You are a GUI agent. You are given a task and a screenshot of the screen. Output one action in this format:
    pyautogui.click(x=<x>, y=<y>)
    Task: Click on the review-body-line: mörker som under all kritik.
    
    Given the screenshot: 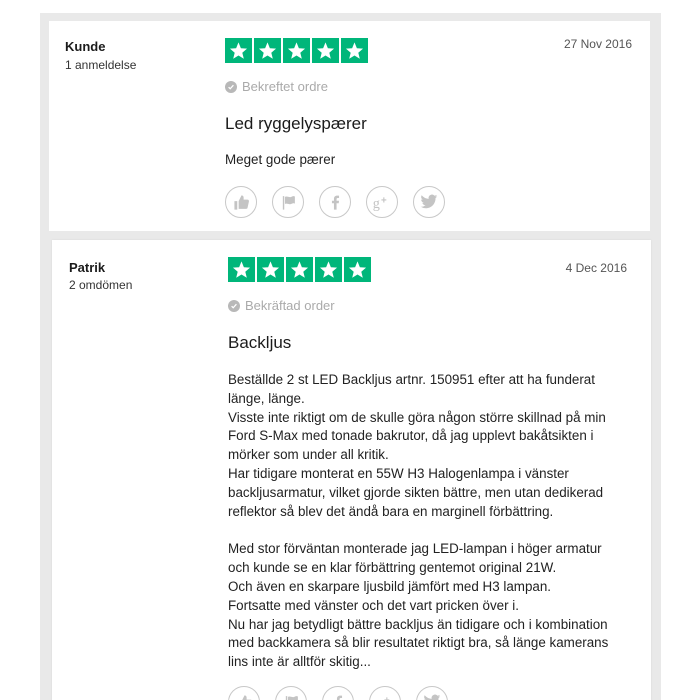 What is the action you would take?
    pyautogui.click(x=308, y=455)
    